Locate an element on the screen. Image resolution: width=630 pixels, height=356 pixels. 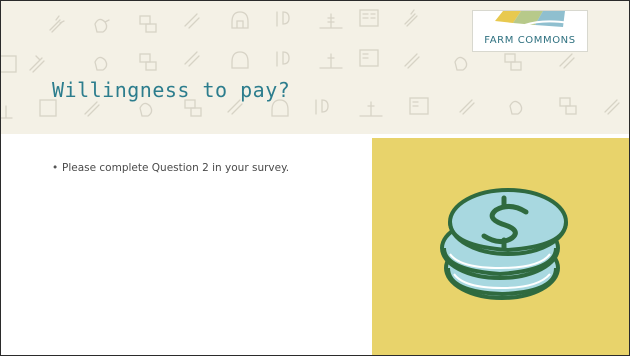
logo-text: FARM COMMONS is located at coordinates (530, 40).